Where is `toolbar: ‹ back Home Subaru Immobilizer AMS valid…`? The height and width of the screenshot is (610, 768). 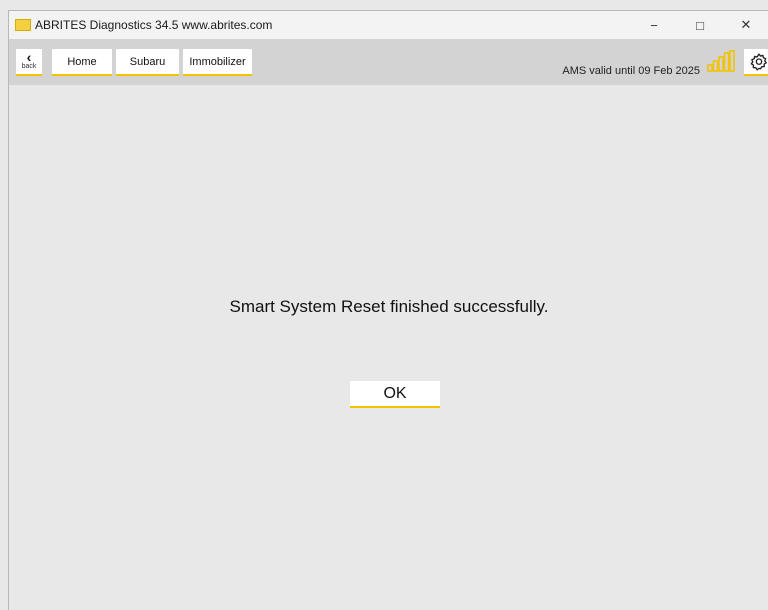
toolbar: ‹ back Home Subaru Immobilizer AMS valid… is located at coordinates (388, 62).